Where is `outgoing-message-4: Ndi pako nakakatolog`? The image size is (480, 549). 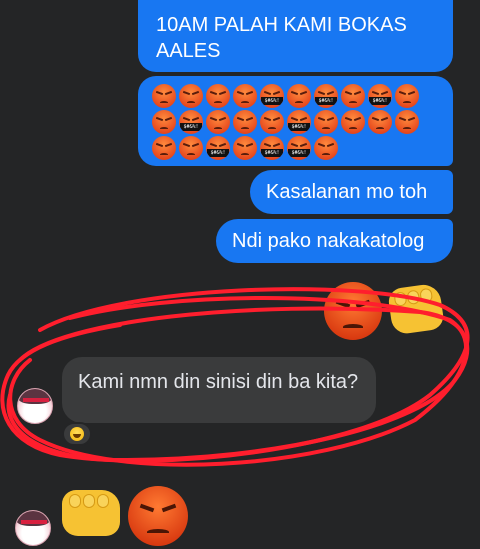 outgoing-message-4: Ndi pako nakakatolog is located at coordinates (334, 241).